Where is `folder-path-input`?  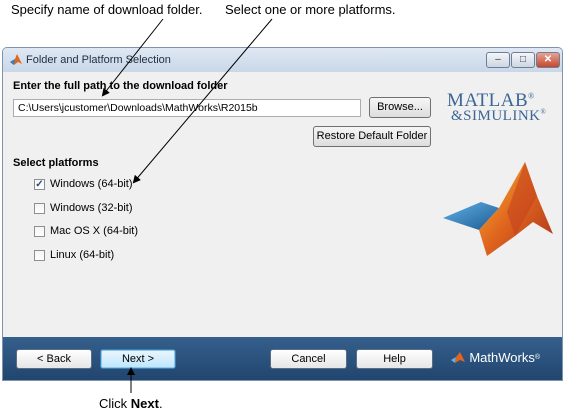
folder-path-input is located at coordinates (187, 108).